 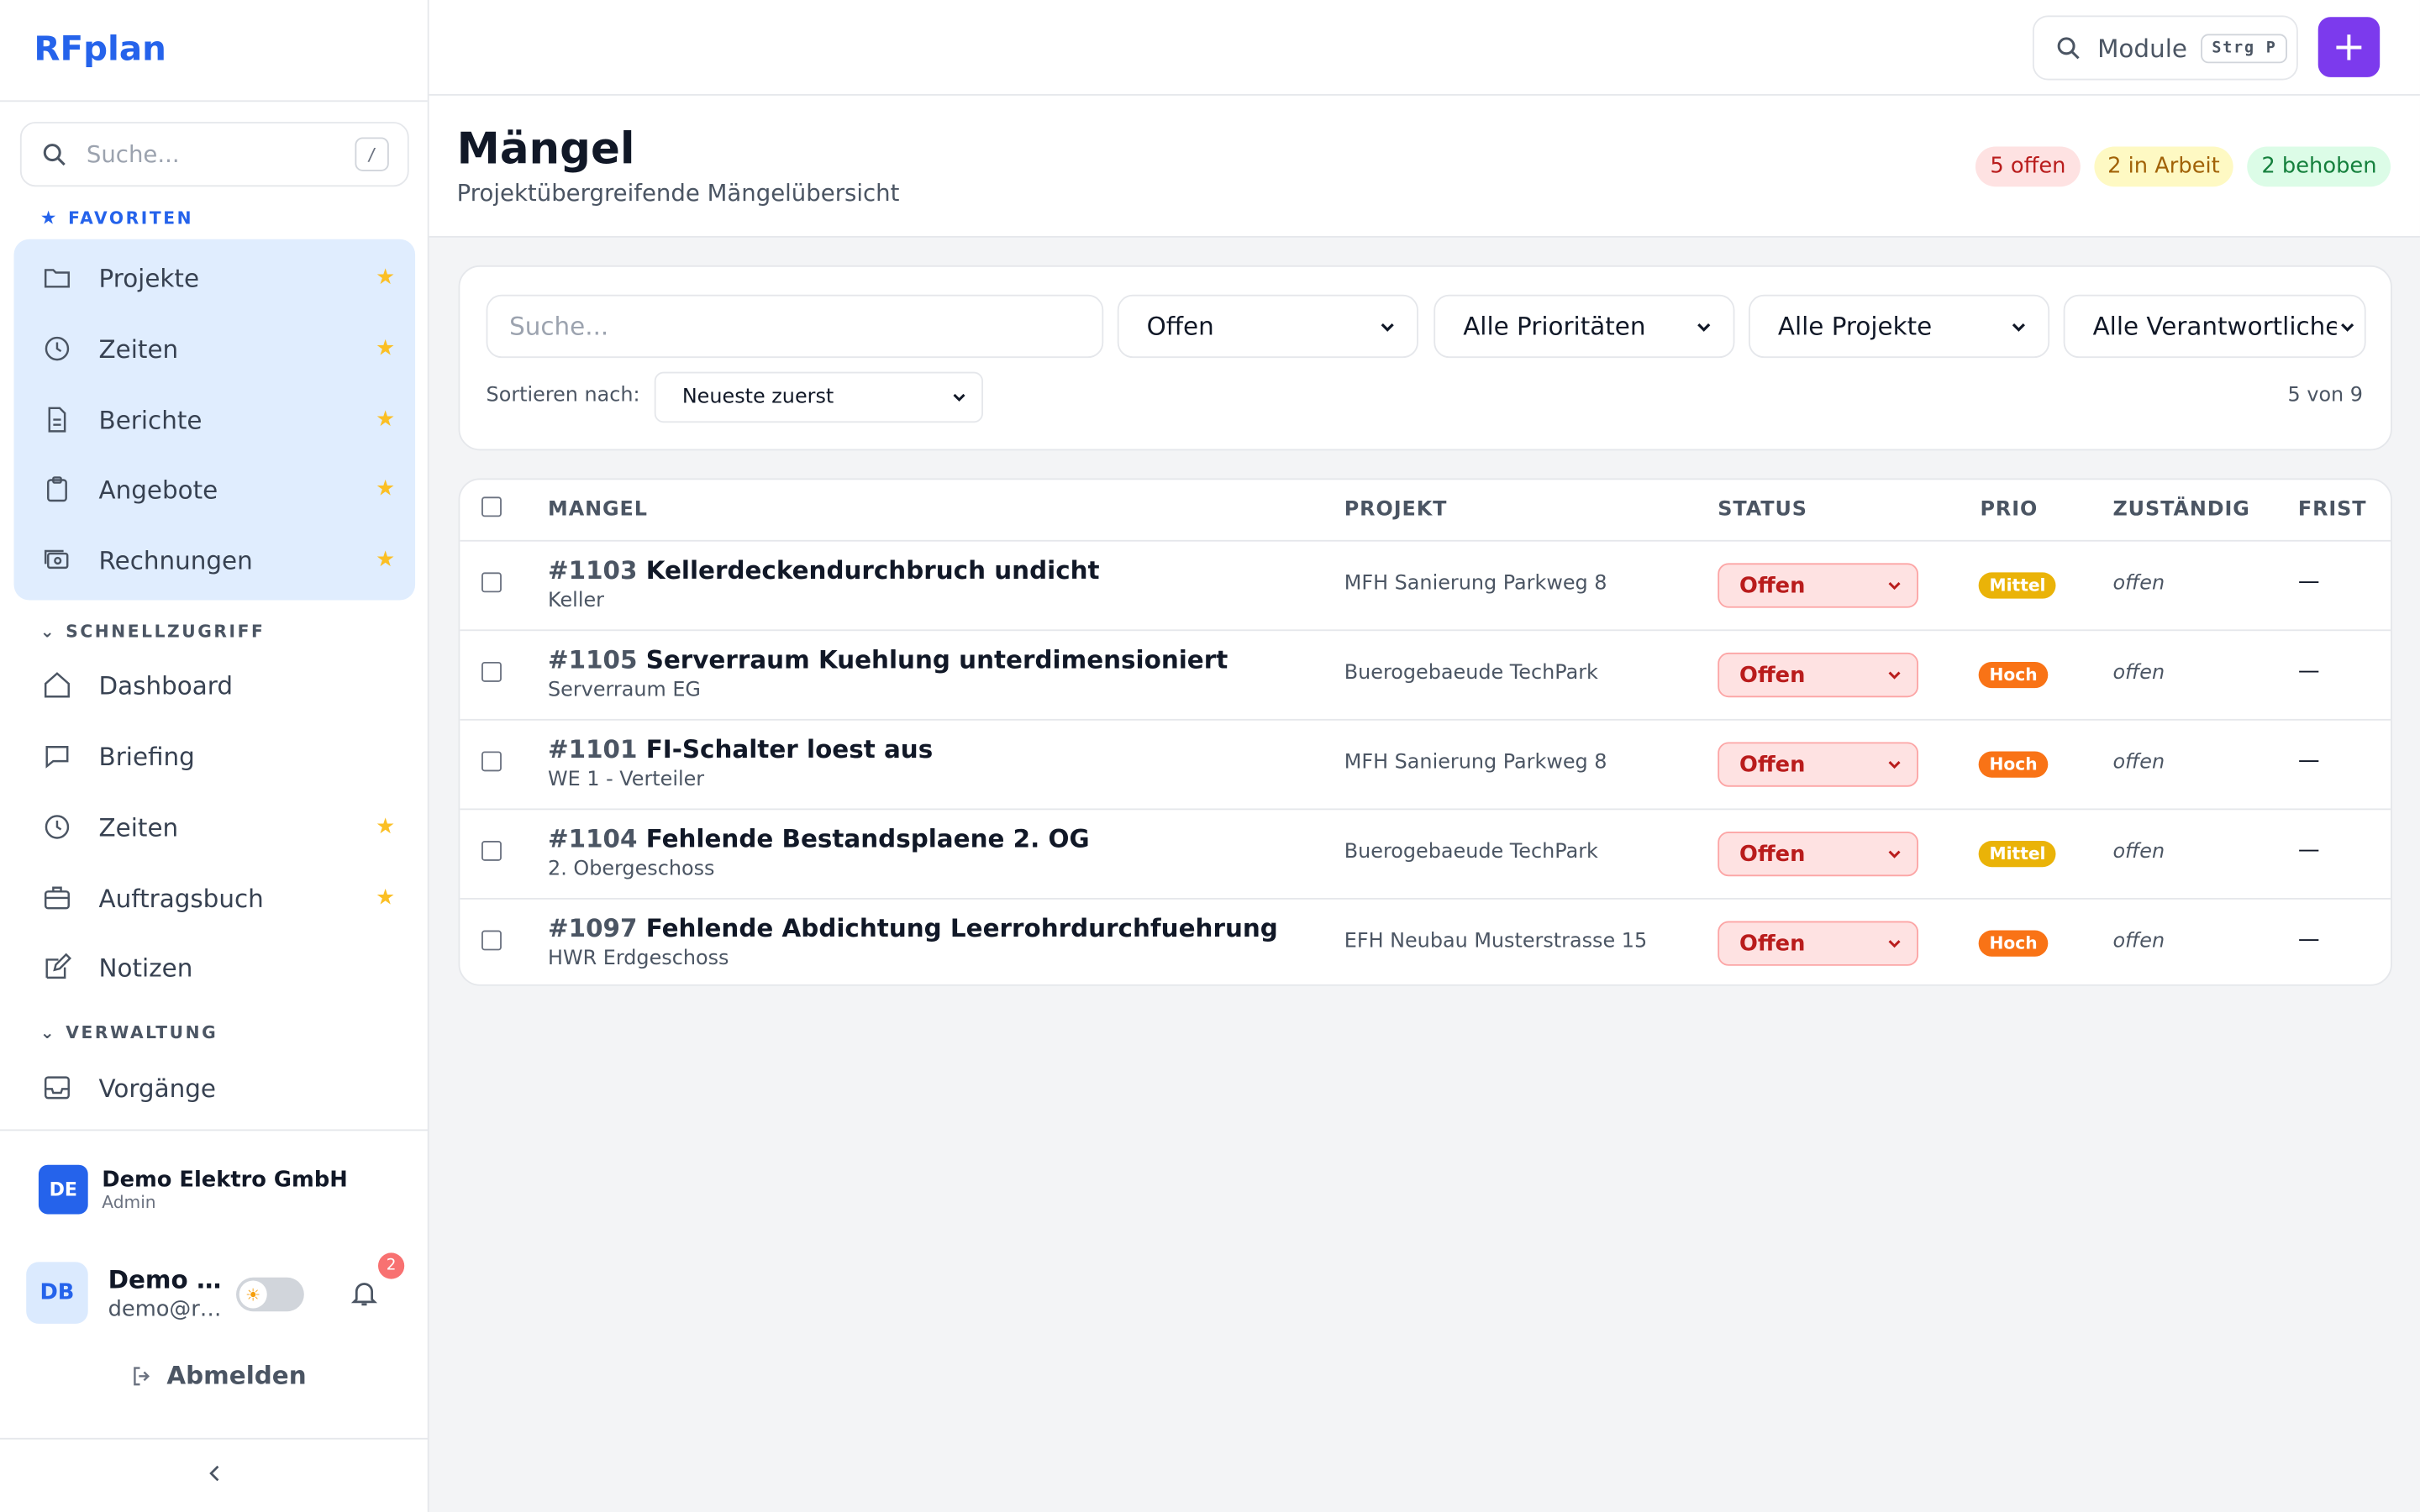 I want to click on defect-location: 2. Obergeschoss, so click(x=631, y=869).